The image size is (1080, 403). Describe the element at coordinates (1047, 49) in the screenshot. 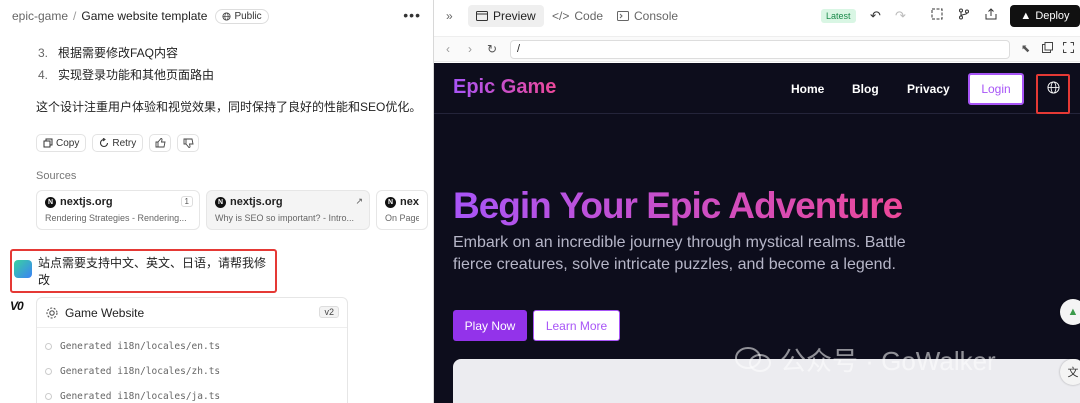

I see `new-window-icon` at that location.